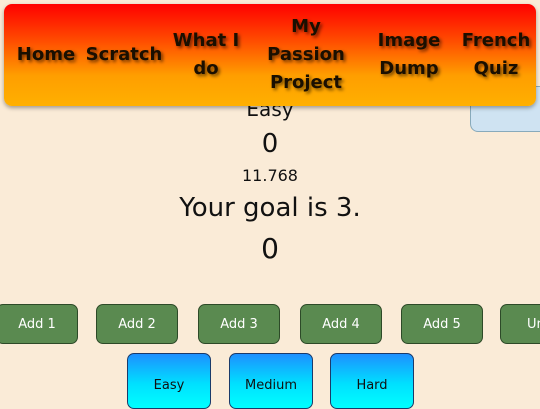 This screenshot has height=409, width=540. I want to click on add-2-button: Add 2, so click(137, 324).